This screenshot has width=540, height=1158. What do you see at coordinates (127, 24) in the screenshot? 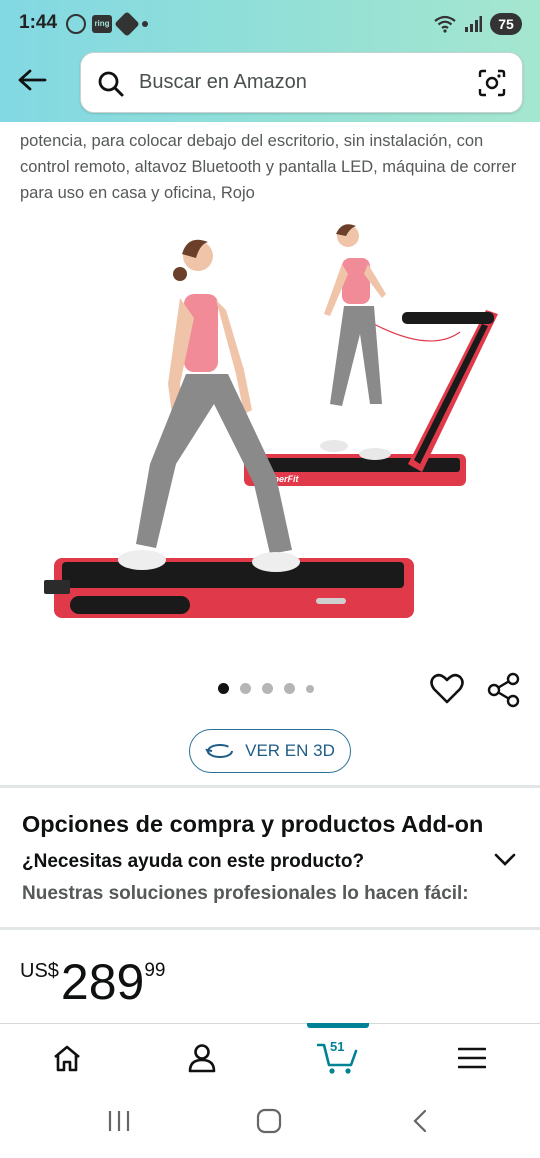
I see `tag-icon` at bounding box center [127, 24].